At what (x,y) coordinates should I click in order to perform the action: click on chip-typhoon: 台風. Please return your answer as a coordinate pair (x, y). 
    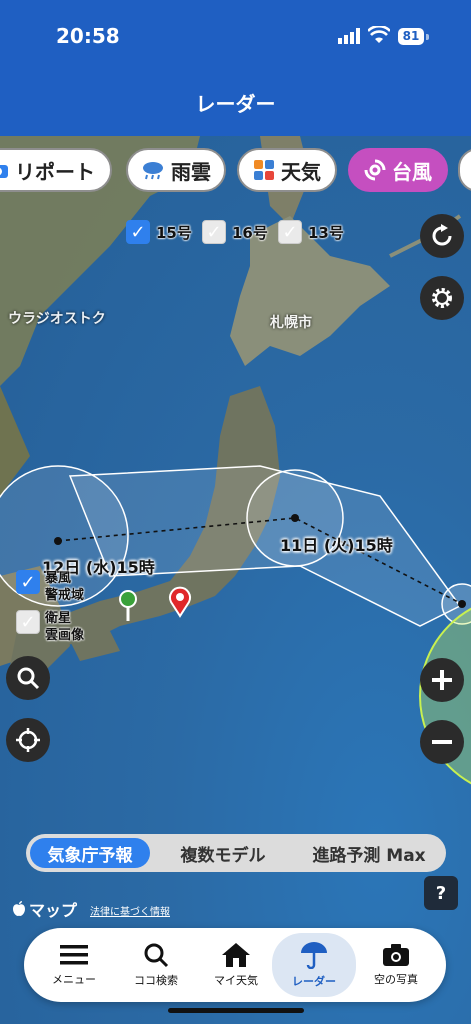
    Looking at the image, I should click on (398, 170).